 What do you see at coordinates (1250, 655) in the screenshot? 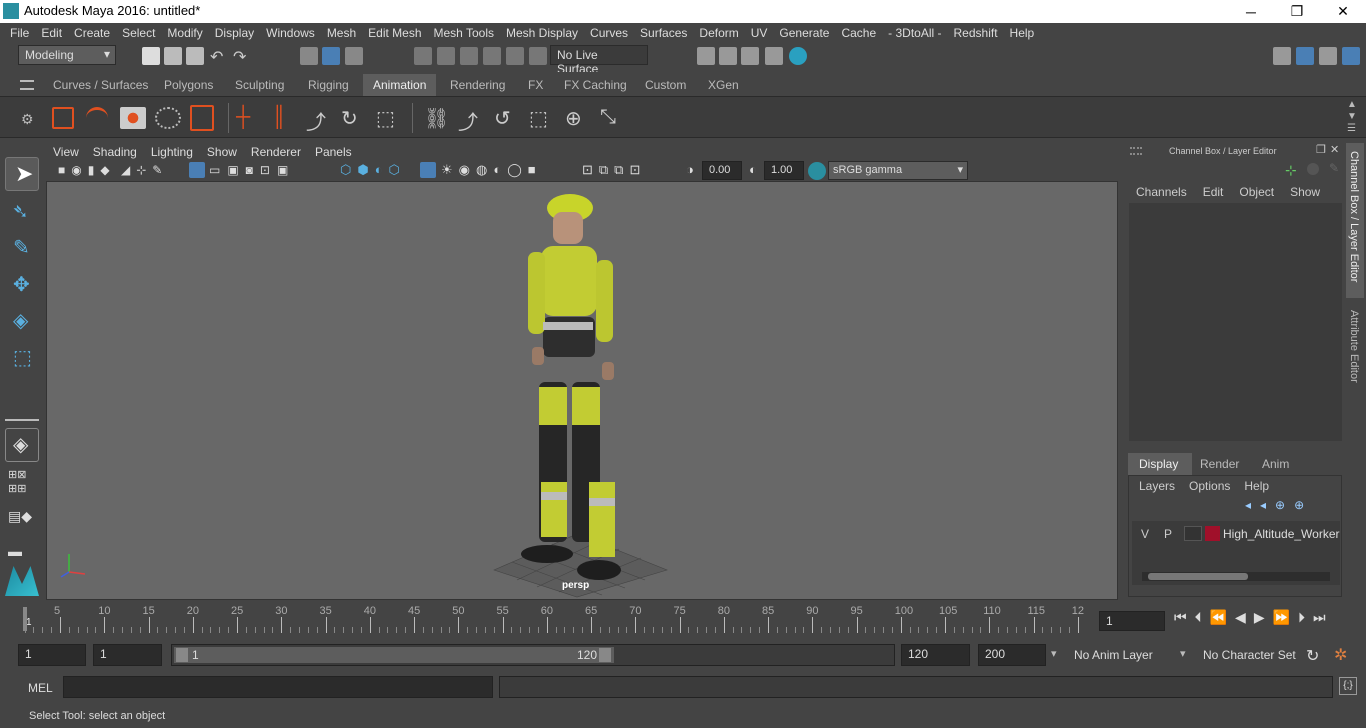
I see `character-set-dropdown: No Character Set` at bounding box center [1250, 655].